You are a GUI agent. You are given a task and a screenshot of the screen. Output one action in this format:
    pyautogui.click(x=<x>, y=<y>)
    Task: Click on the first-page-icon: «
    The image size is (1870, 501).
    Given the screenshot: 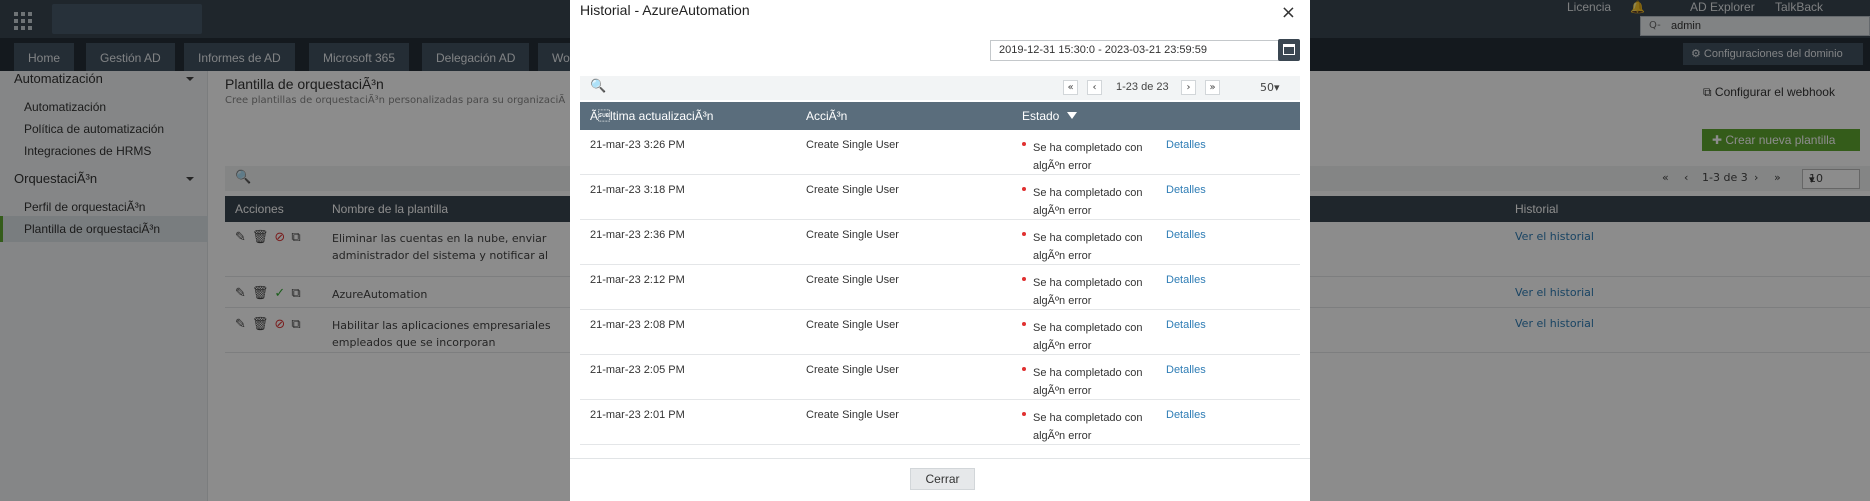 What is the action you would take?
    pyautogui.click(x=1070, y=87)
    